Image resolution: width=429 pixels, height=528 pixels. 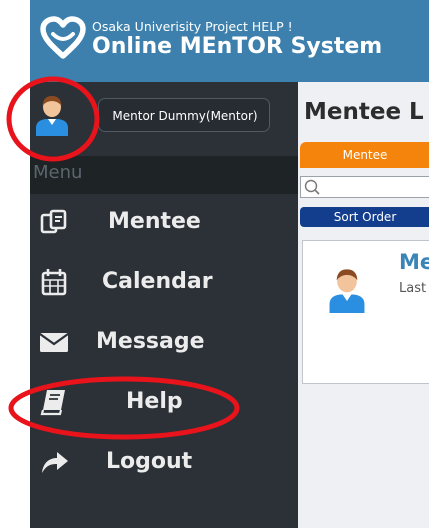 I want to click on mentee-icon, so click(x=53, y=221).